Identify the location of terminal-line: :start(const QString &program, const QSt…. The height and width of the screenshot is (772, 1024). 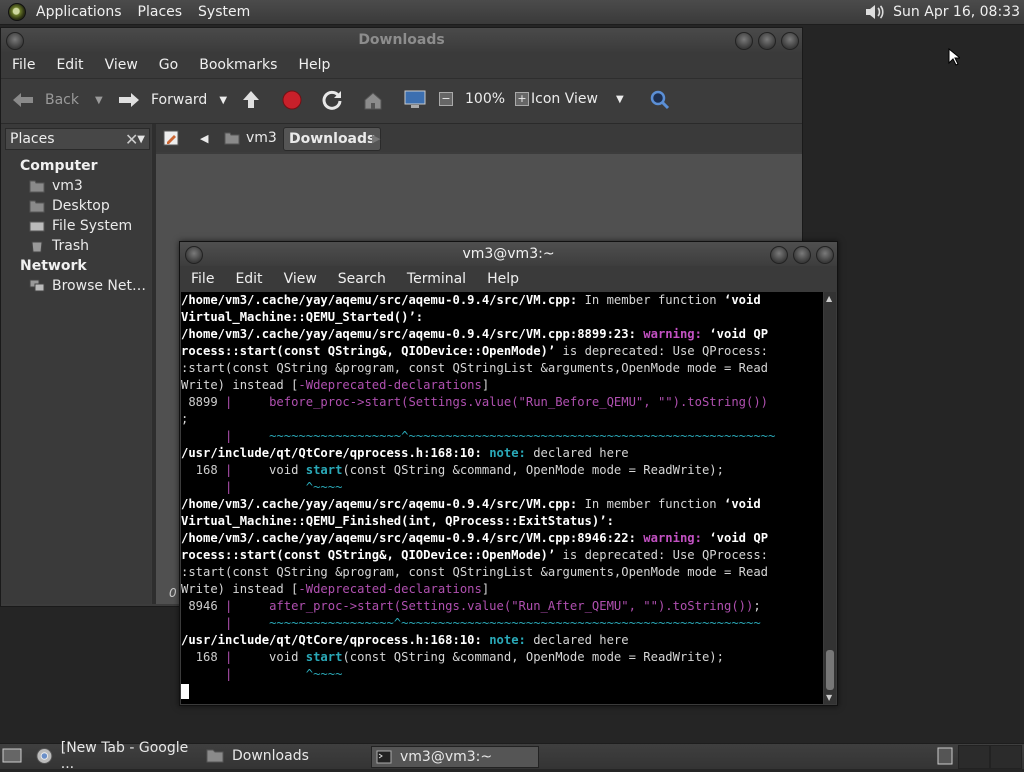
(474, 572).